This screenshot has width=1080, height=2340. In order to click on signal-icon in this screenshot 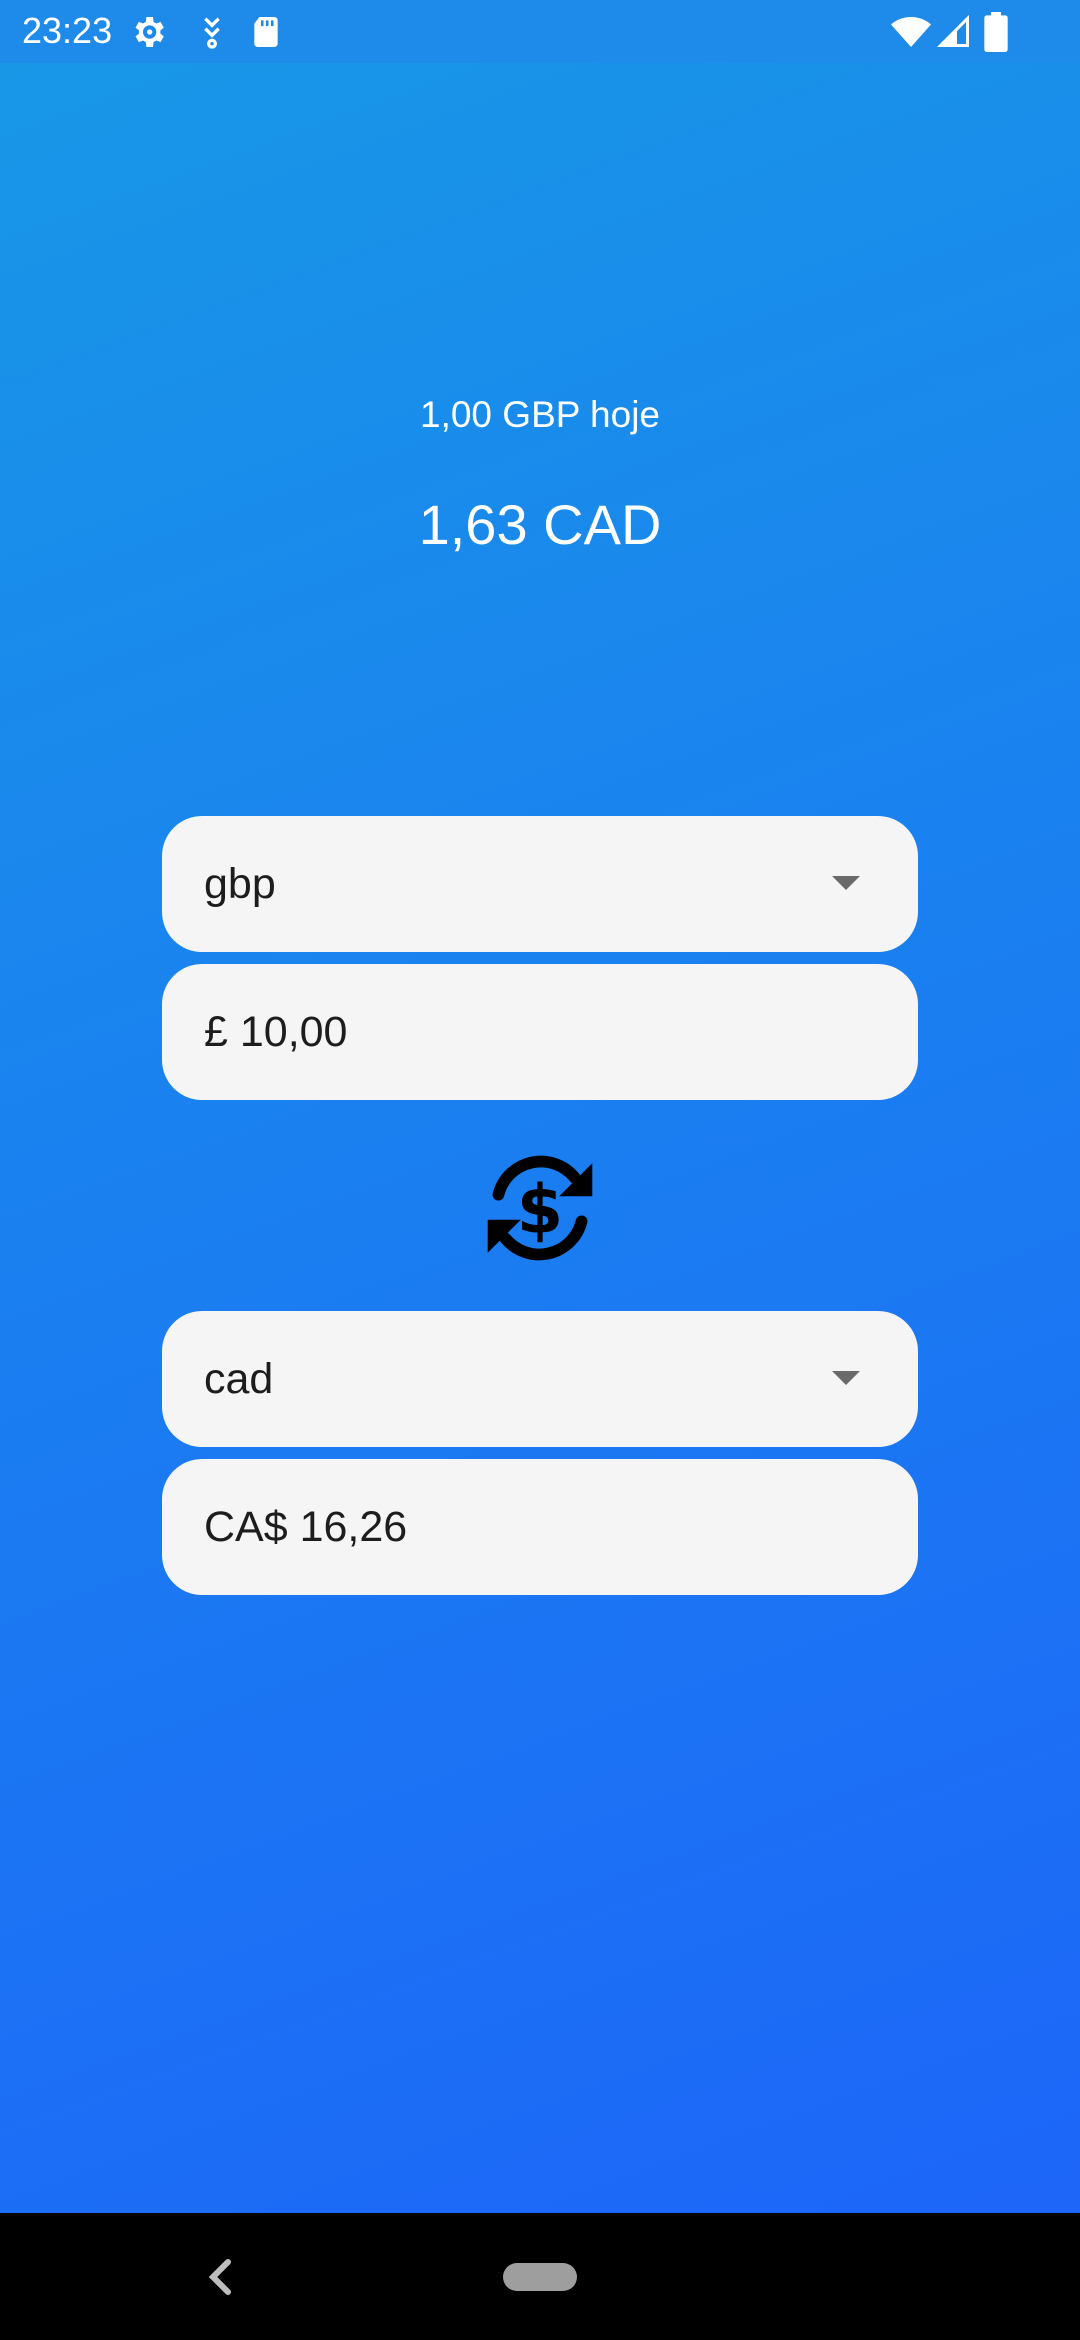, I will do `click(952, 30)`.